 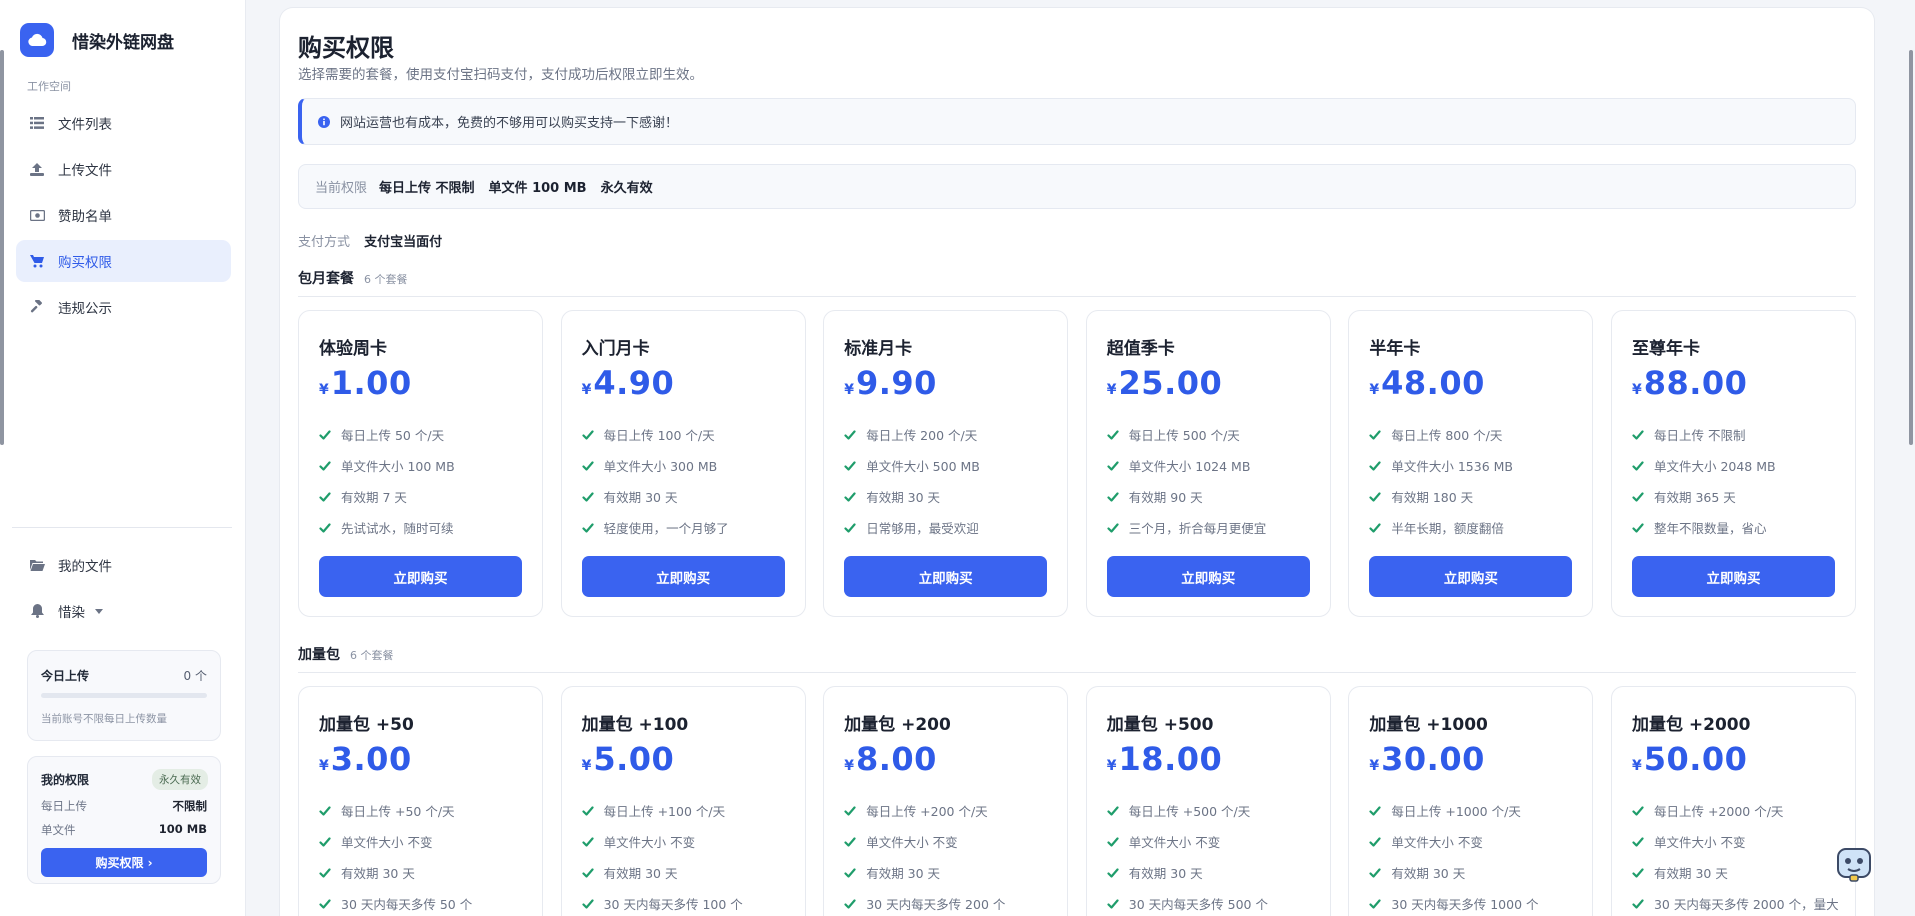 What do you see at coordinates (85, 217) in the screenshot?
I see `sidebar-item-label: 赞助名单` at bounding box center [85, 217].